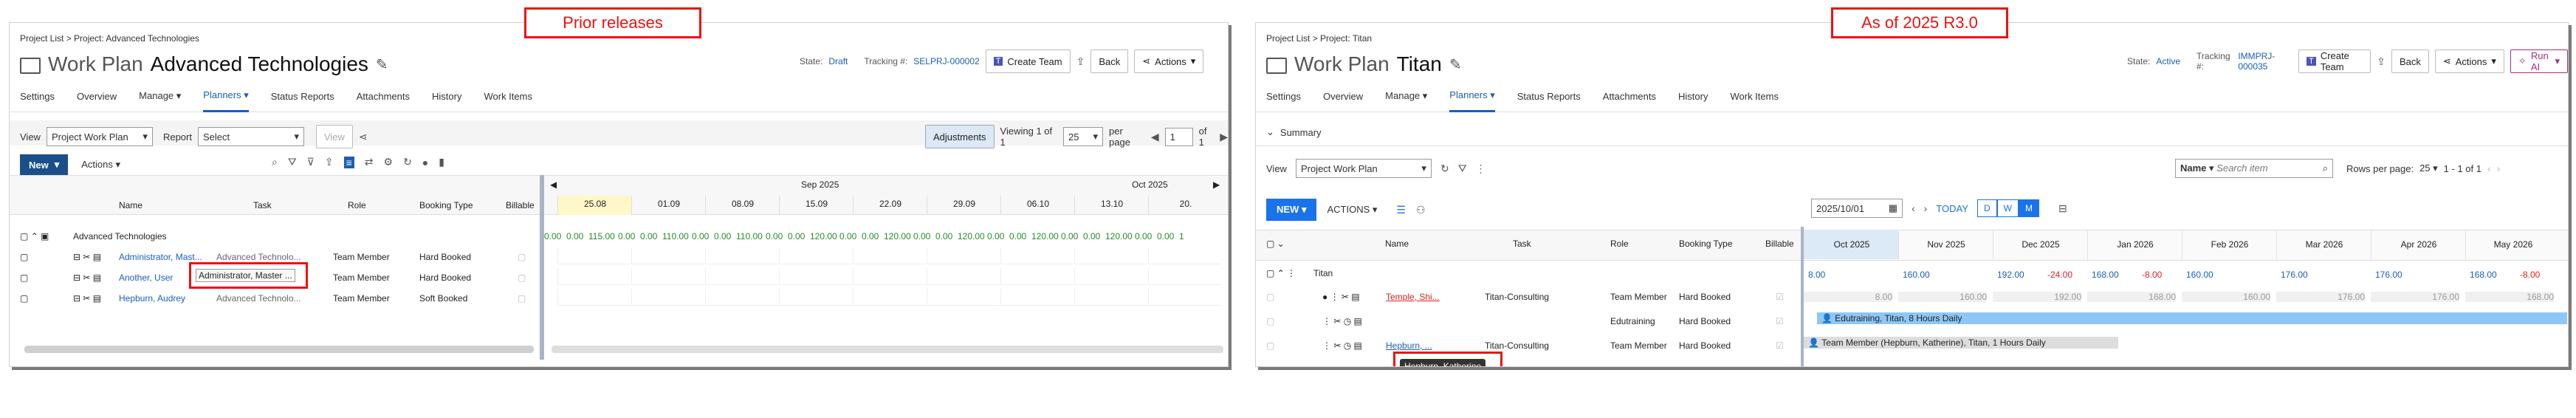 Image resolution: width=2576 pixels, height=418 pixels. I want to click on splitter, so click(542, 267).